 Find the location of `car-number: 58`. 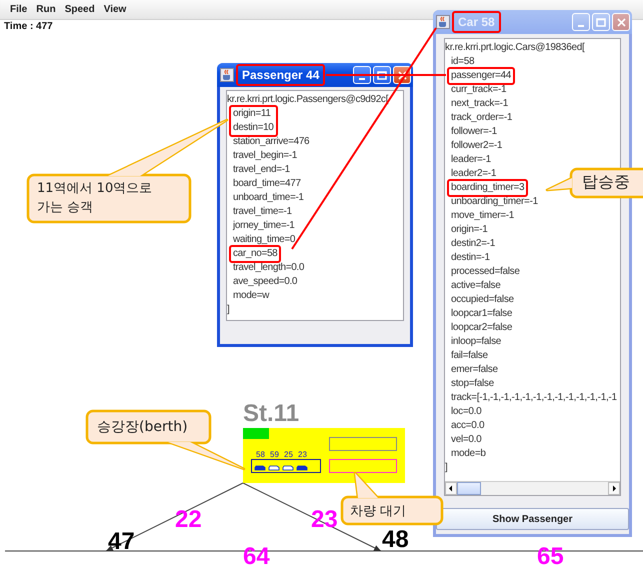

car-number: 58 is located at coordinates (260, 454).